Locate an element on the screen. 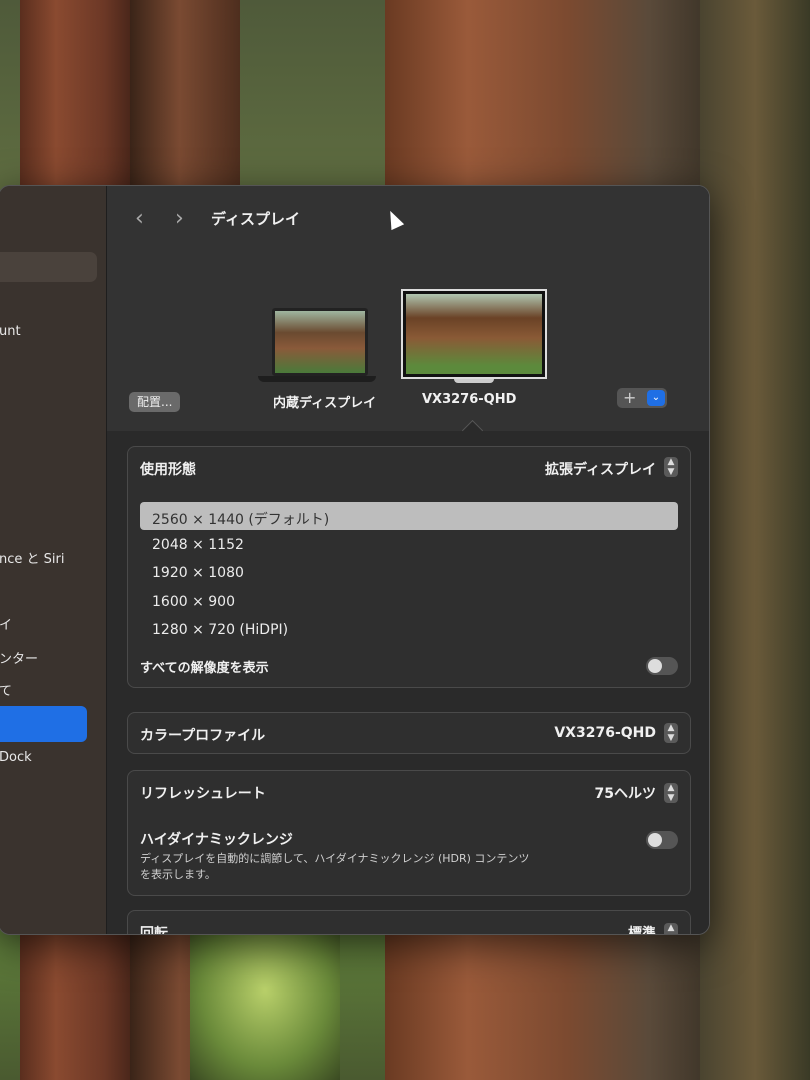  refresh-rate-stepper-icon: ▲ ▼ is located at coordinates (671, 793).